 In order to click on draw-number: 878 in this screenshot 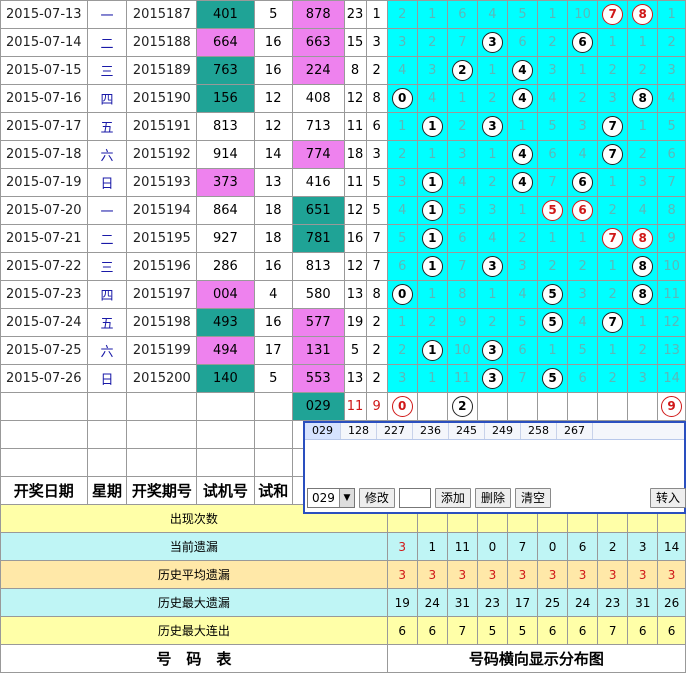, I will do `click(318, 14)`.